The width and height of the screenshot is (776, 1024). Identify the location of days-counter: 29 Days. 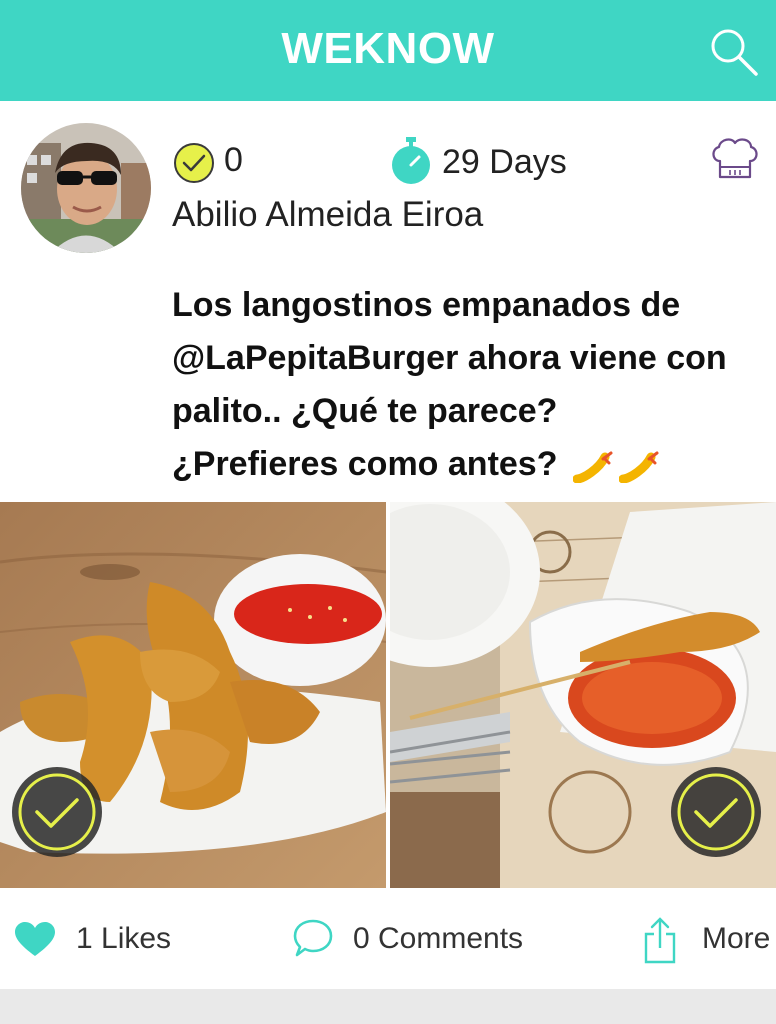
(504, 162).